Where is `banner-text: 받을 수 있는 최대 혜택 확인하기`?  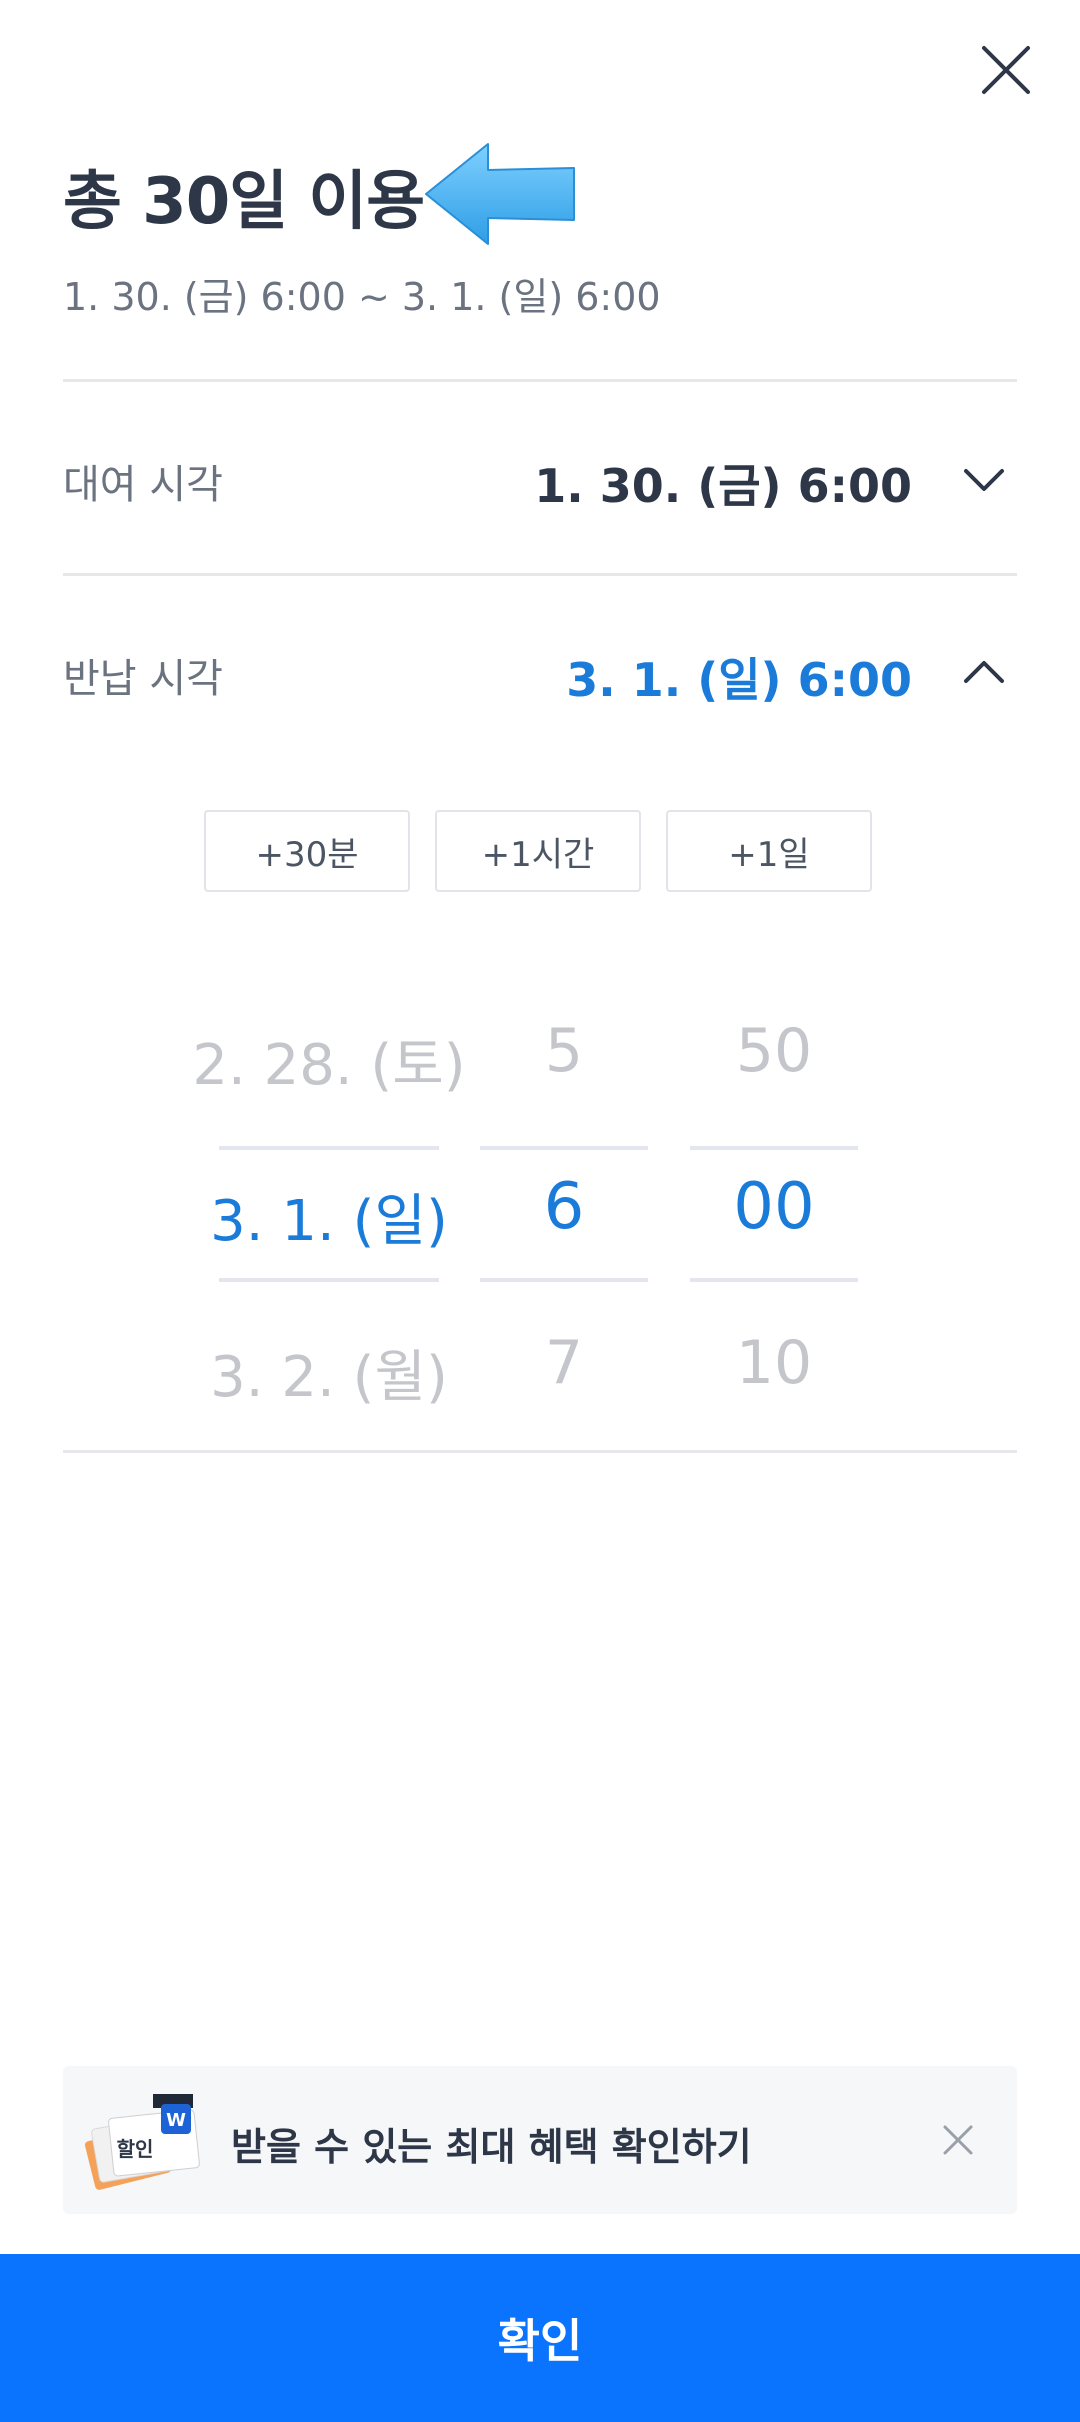
banner-text: 받을 수 있는 최대 혜택 확인하기 is located at coordinates (491, 2147).